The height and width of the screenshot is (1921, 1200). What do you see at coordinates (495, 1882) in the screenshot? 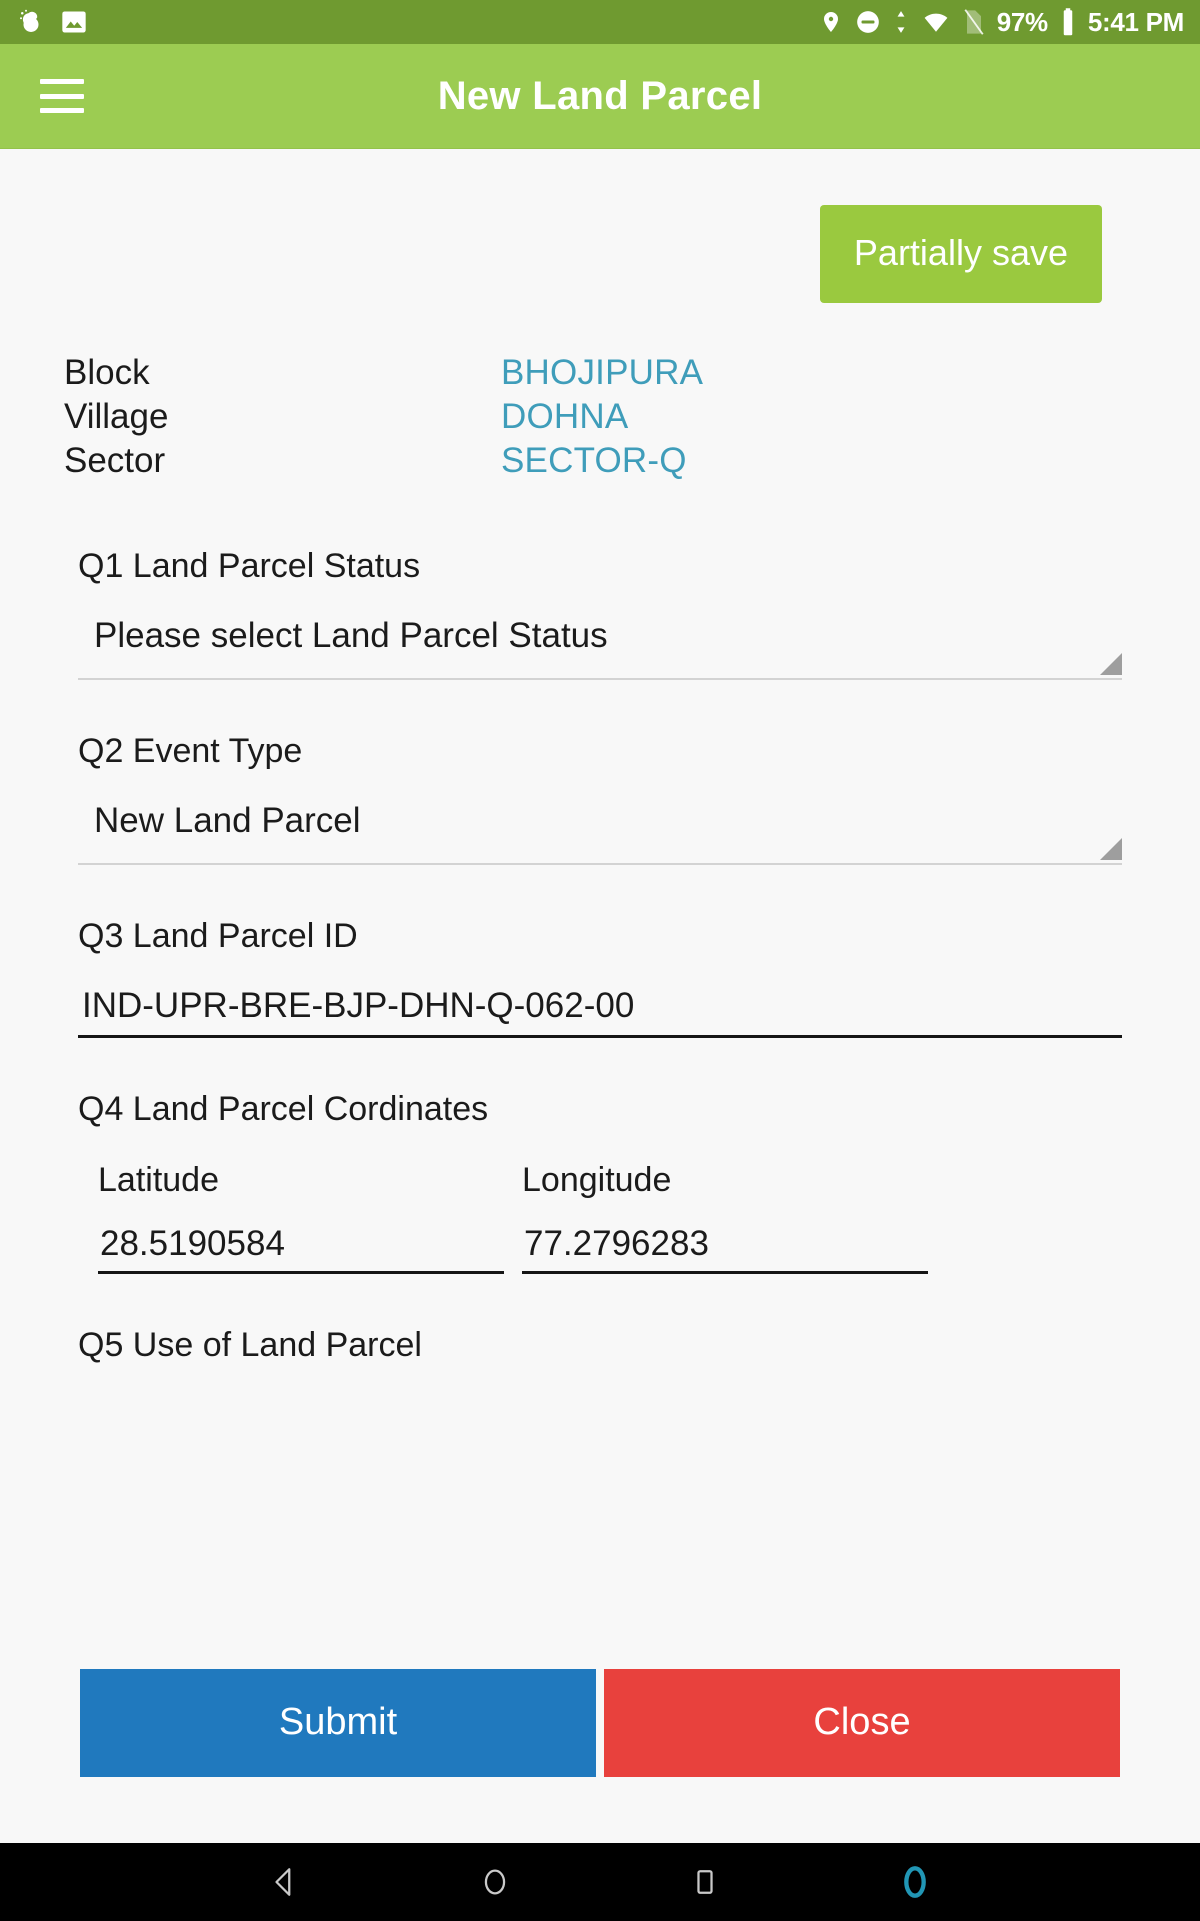
I see `home-circle-icon` at bounding box center [495, 1882].